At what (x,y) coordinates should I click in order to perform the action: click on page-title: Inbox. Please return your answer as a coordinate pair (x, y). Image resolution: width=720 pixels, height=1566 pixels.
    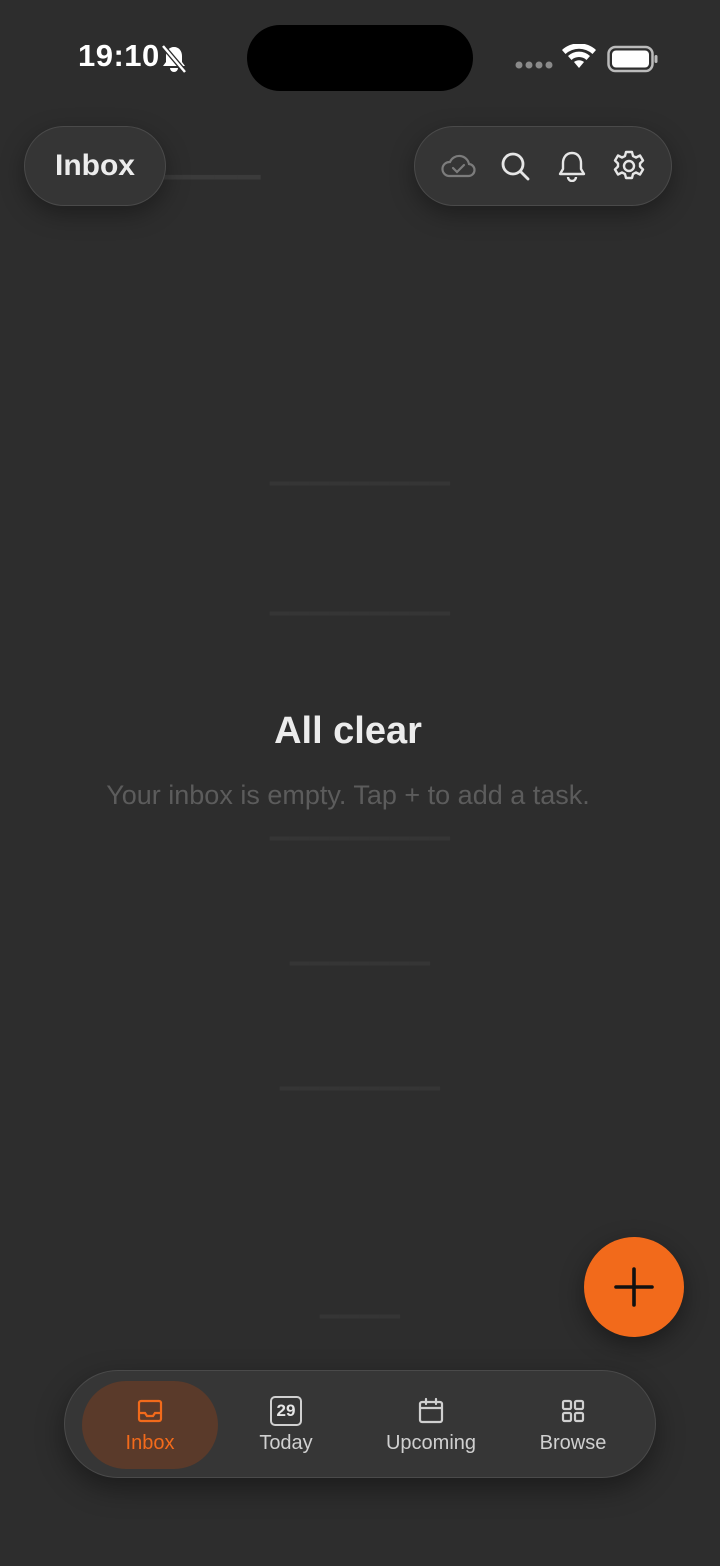
    Looking at the image, I should click on (95, 165).